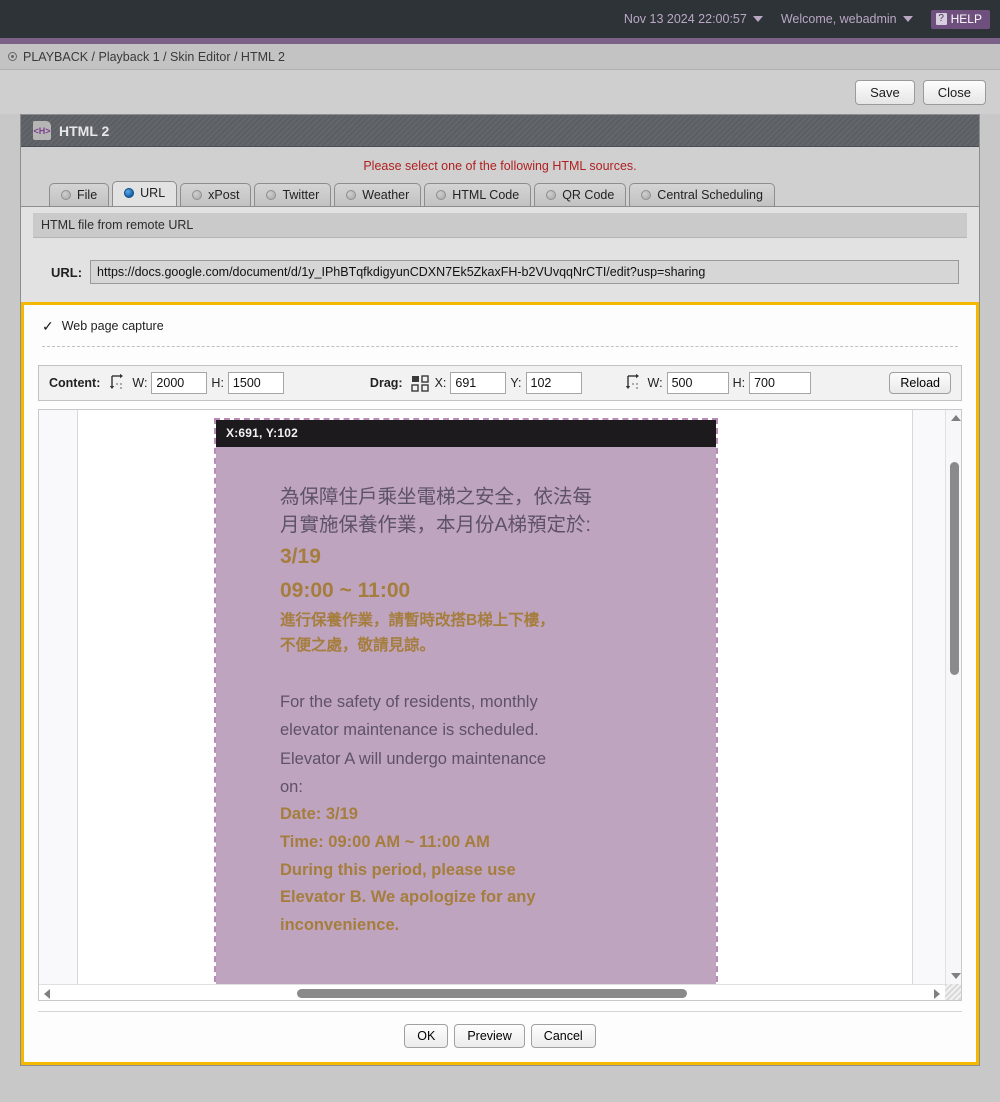  What do you see at coordinates (42, 130) in the screenshot?
I see `html-file-icon: <H>` at bounding box center [42, 130].